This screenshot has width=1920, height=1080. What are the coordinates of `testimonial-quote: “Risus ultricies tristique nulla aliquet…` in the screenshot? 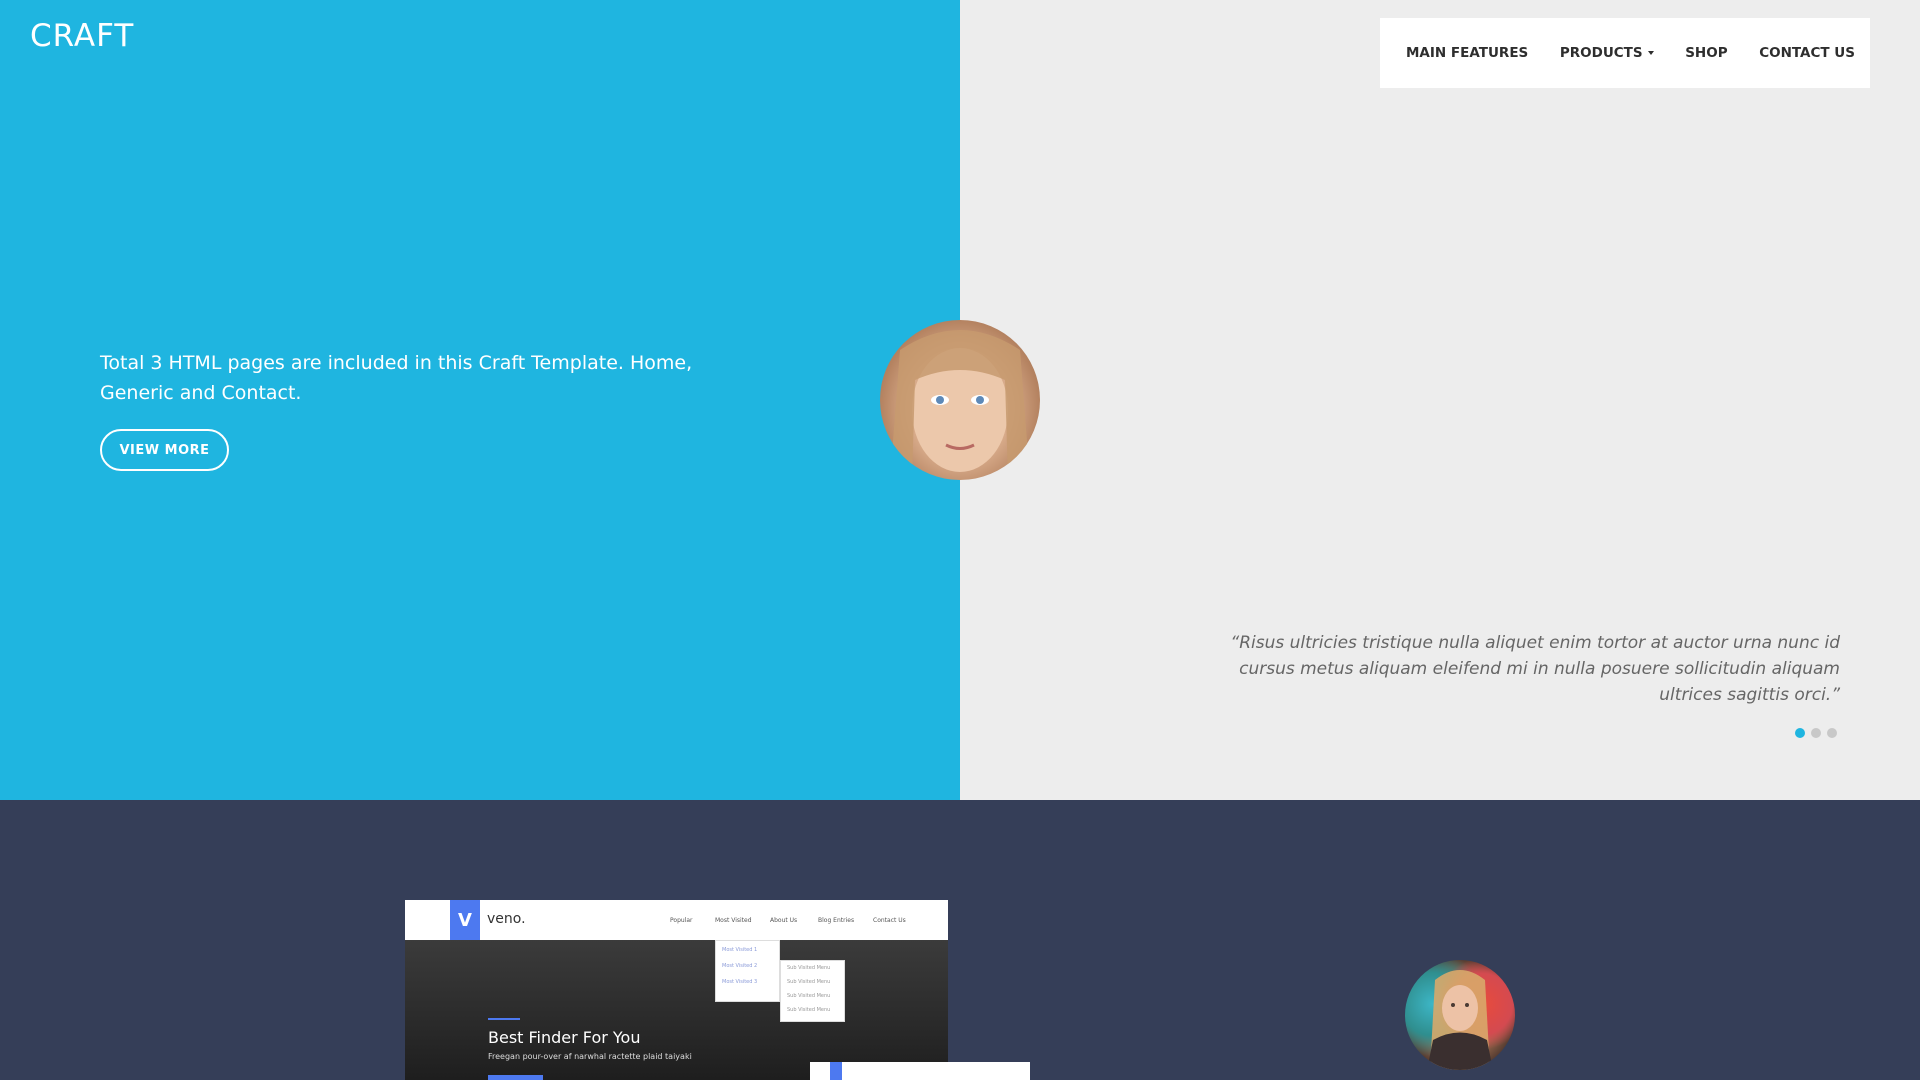 It's located at (1535, 669).